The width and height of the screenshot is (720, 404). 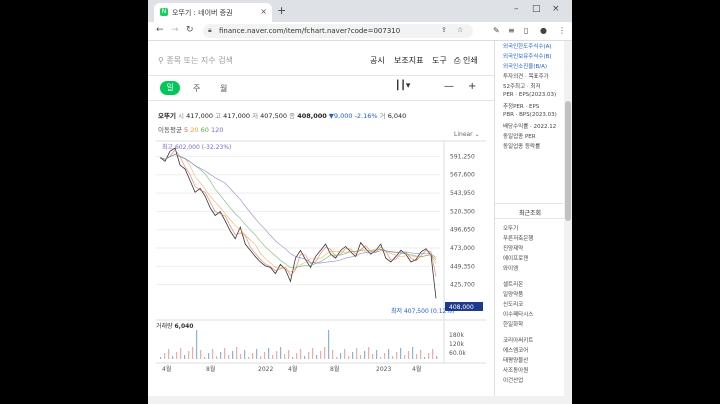 I want to click on recent-stock-link: 사조동아원, so click(x=515, y=370).